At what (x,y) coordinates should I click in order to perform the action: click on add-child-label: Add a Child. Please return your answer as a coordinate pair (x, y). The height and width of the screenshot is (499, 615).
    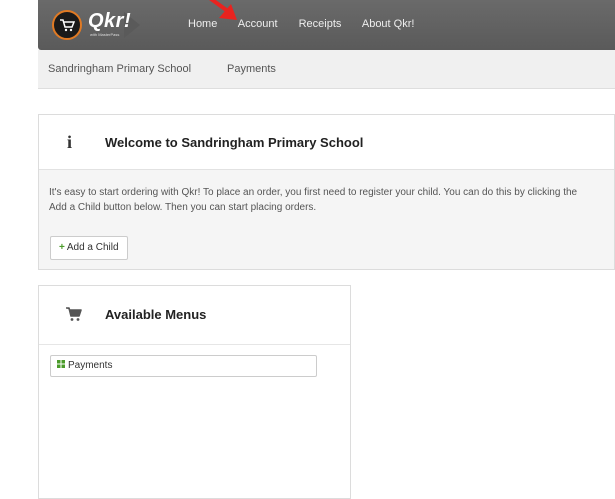
    Looking at the image, I should click on (92, 247).